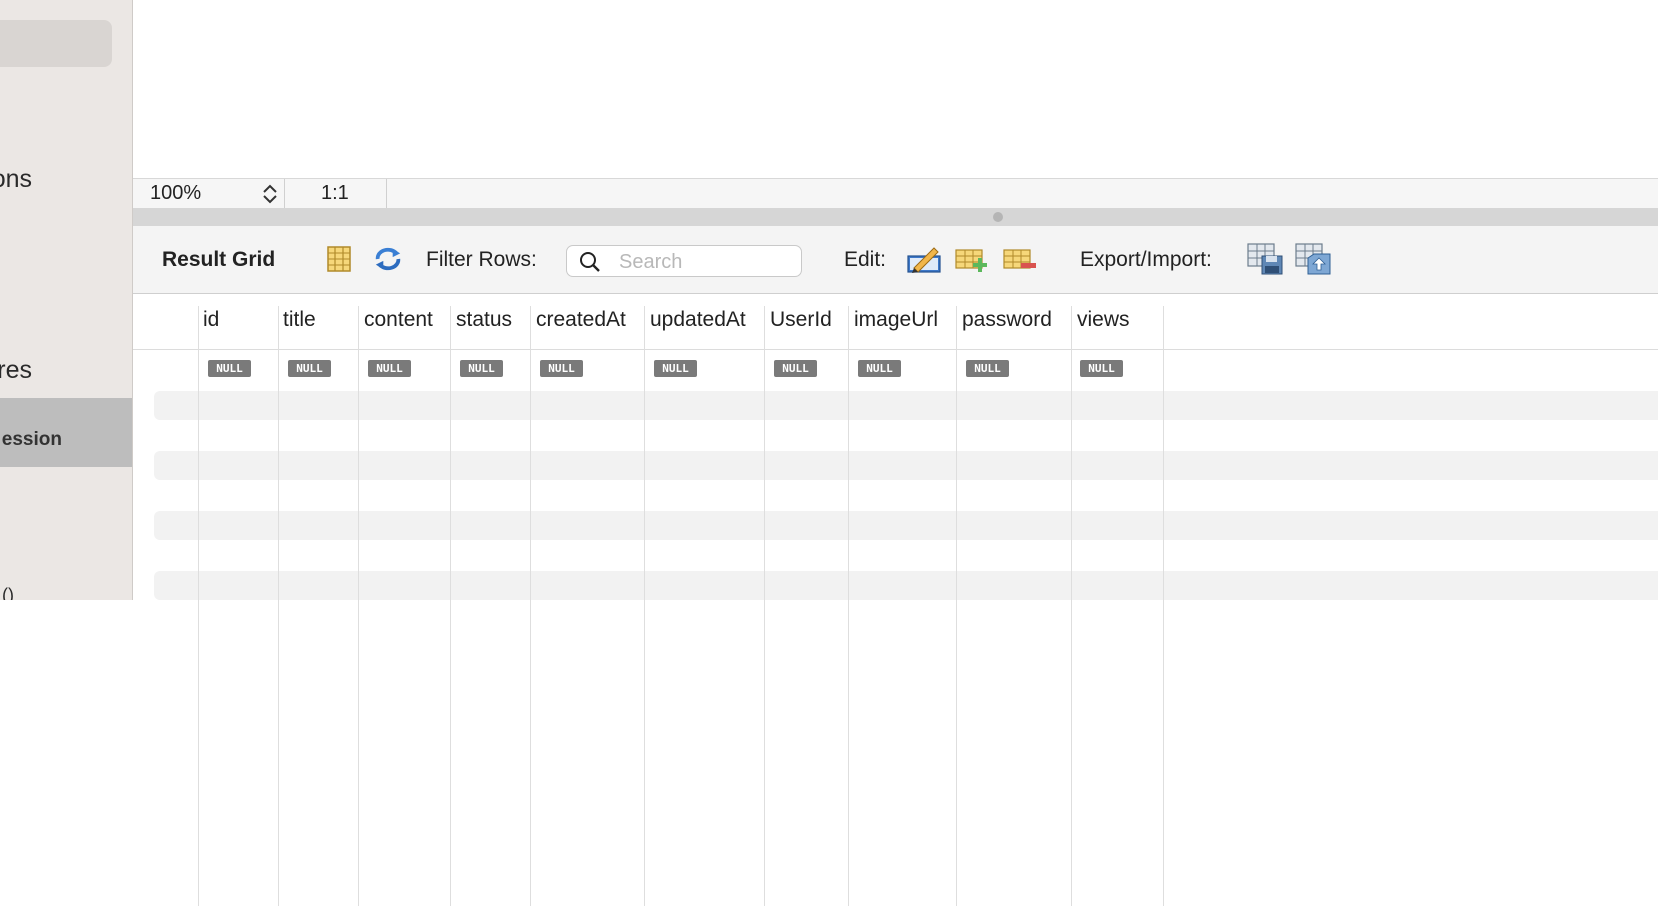  I want to click on sidebar-item-label: (), so click(8, 592).